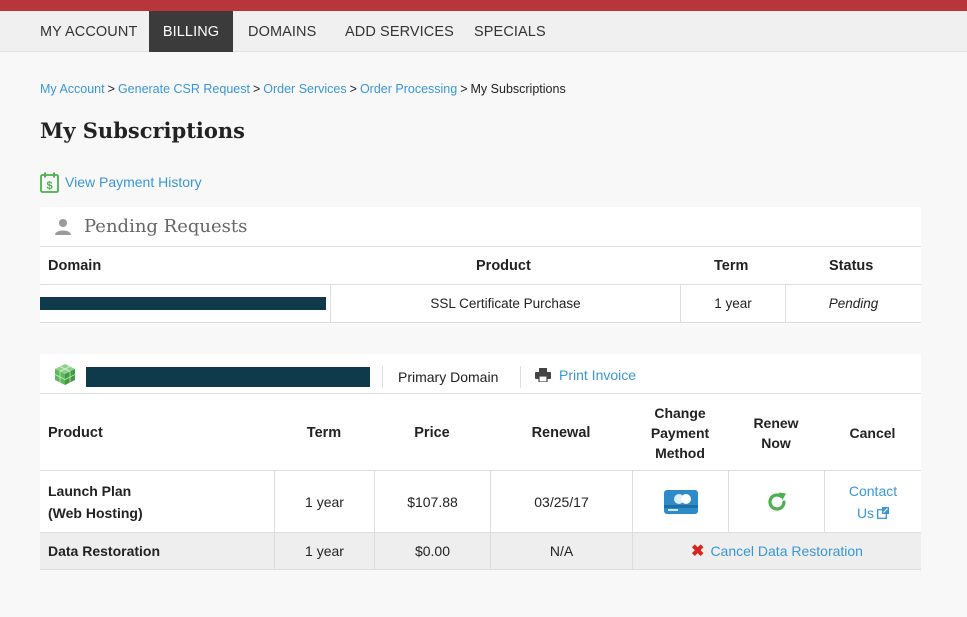 The image size is (967, 617). Describe the element at coordinates (561, 551) in the screenshot. I see `renewal-cell: N/A` at that location.